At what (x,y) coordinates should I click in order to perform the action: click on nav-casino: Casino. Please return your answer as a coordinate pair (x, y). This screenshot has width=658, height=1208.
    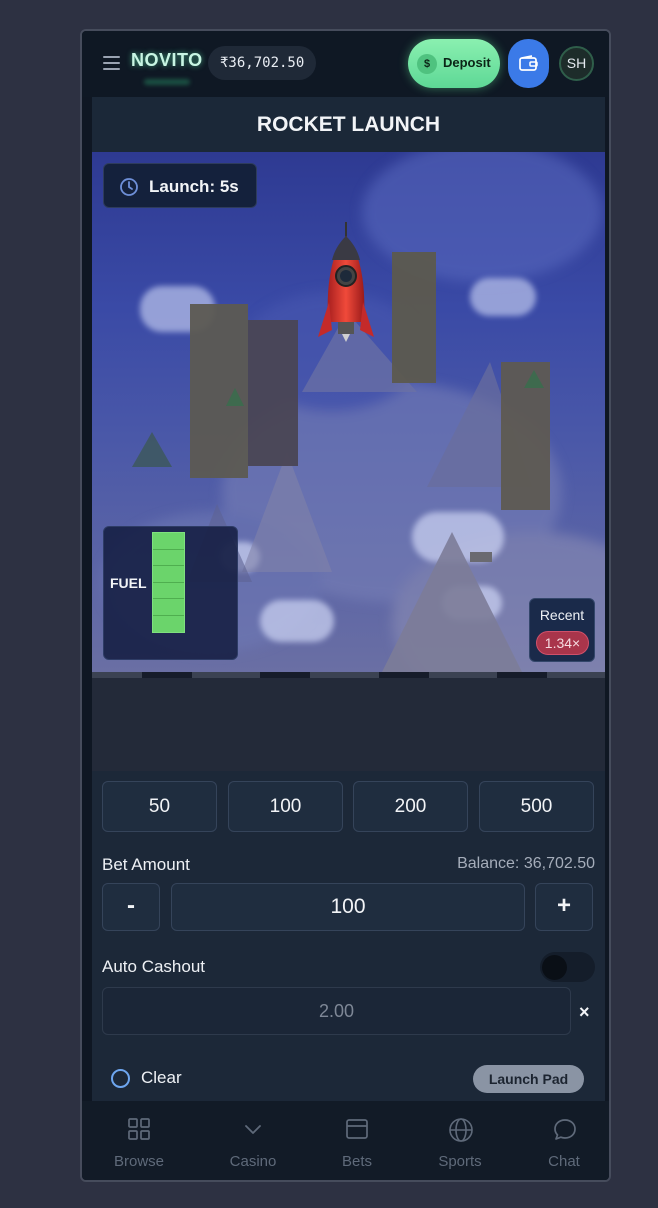
    Looking at the image, I should click on (253, 1140).